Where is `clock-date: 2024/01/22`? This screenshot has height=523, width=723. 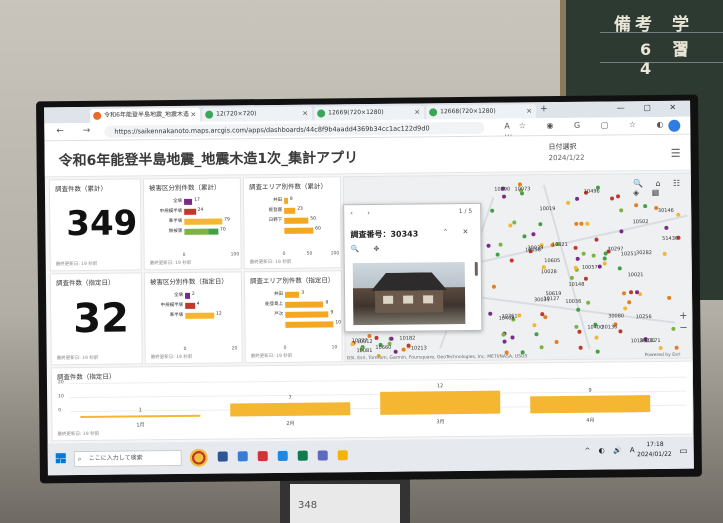
clock-date: 2024/01/22 is located at coordinates (654, 454).